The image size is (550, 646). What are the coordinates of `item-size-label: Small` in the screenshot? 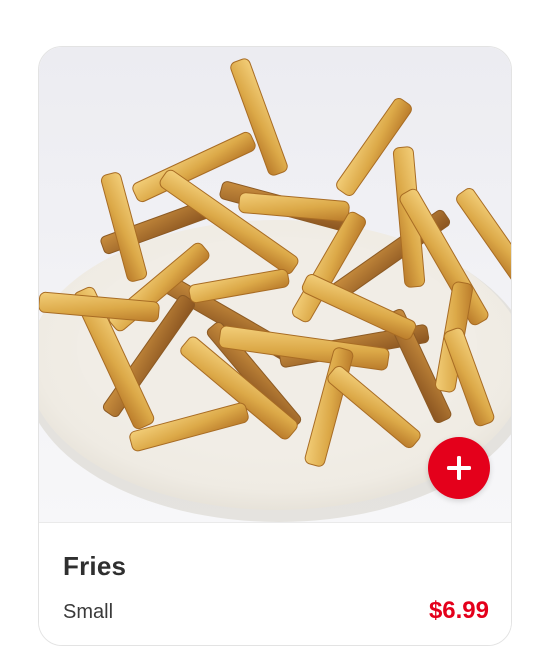 It's located at (88, 612).